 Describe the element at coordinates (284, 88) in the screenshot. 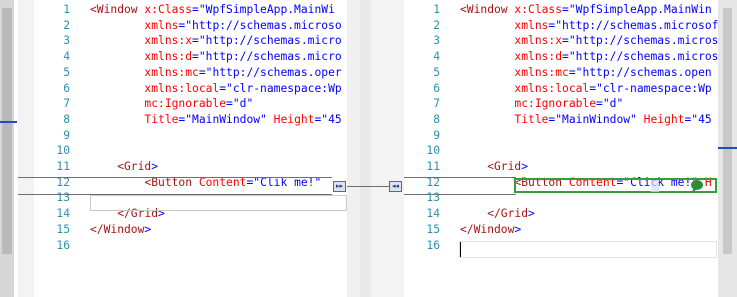

I see `code-token: "clr-namespace:Wp` at that location.